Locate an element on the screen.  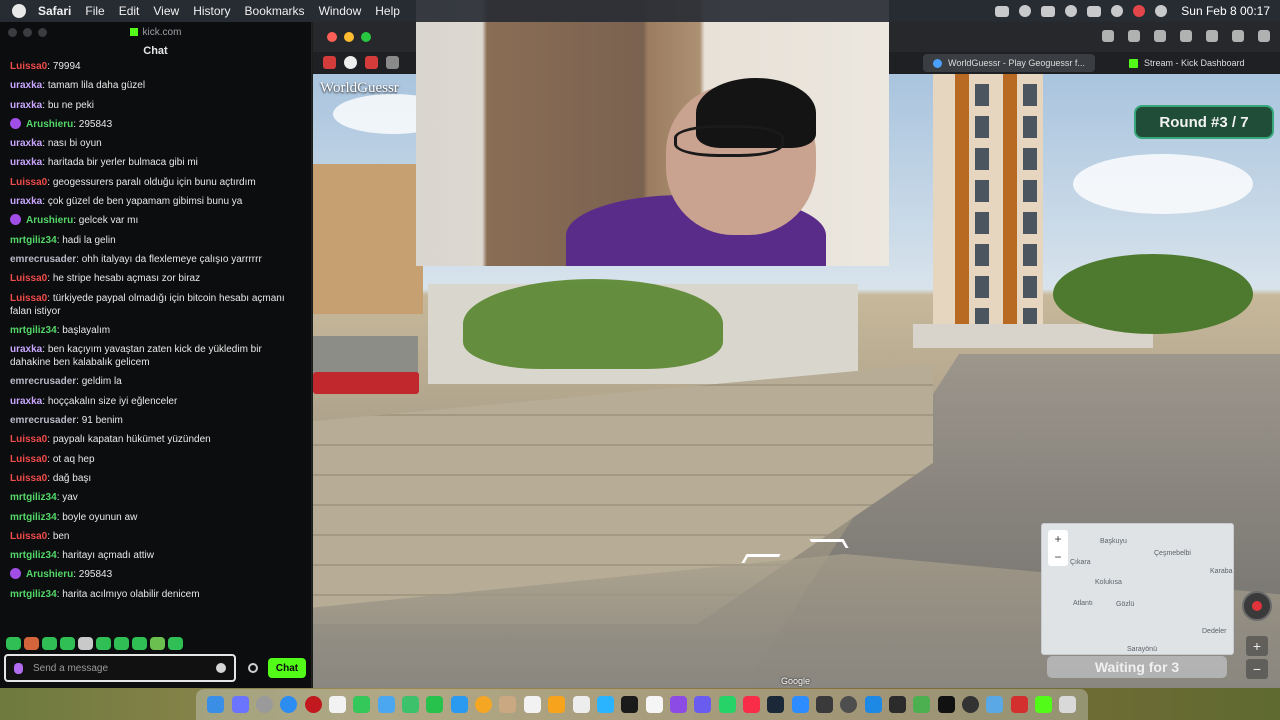
notes-icon is located at coordinates (581, 704).